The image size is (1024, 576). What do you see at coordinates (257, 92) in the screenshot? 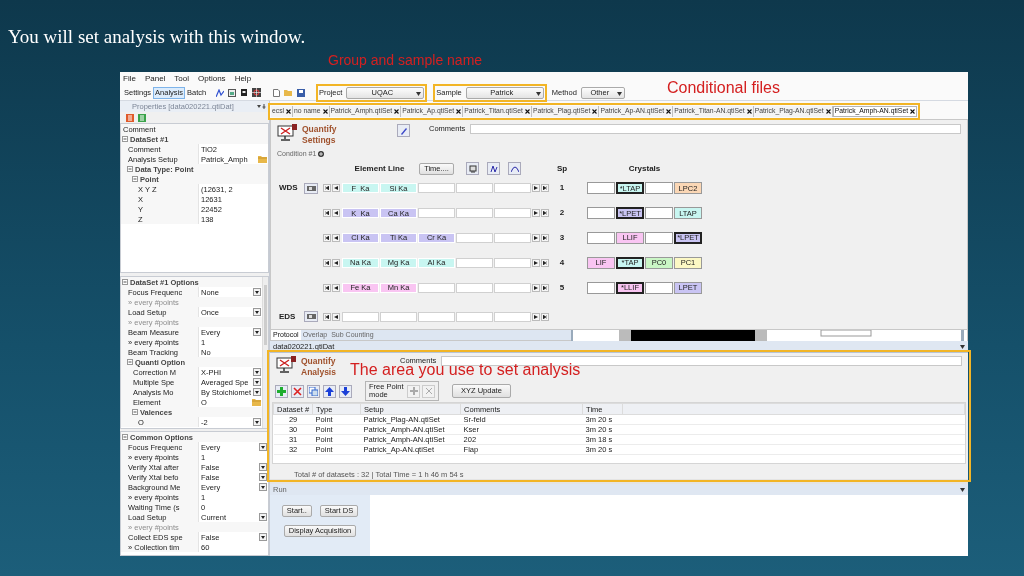
I see `crosshair-icon` at bounding box center [257, 92].